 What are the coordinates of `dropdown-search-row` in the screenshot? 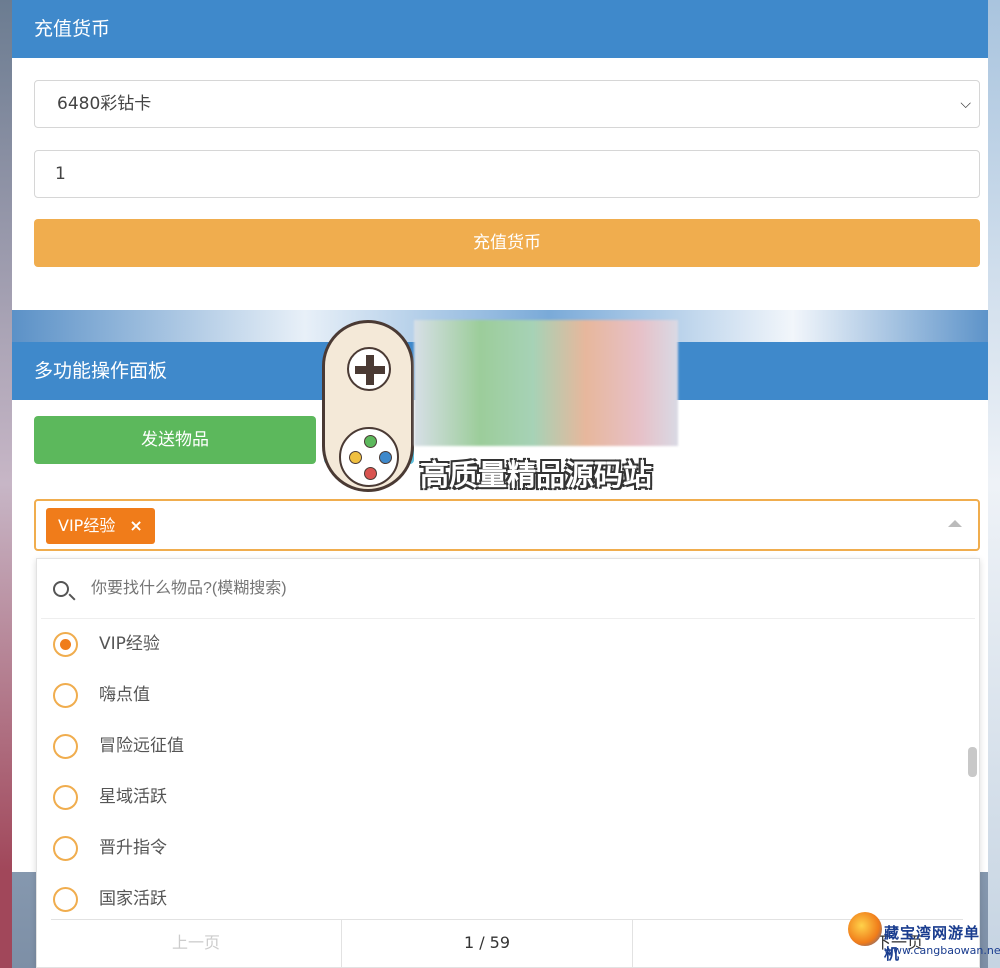 It's located at (508, 589).